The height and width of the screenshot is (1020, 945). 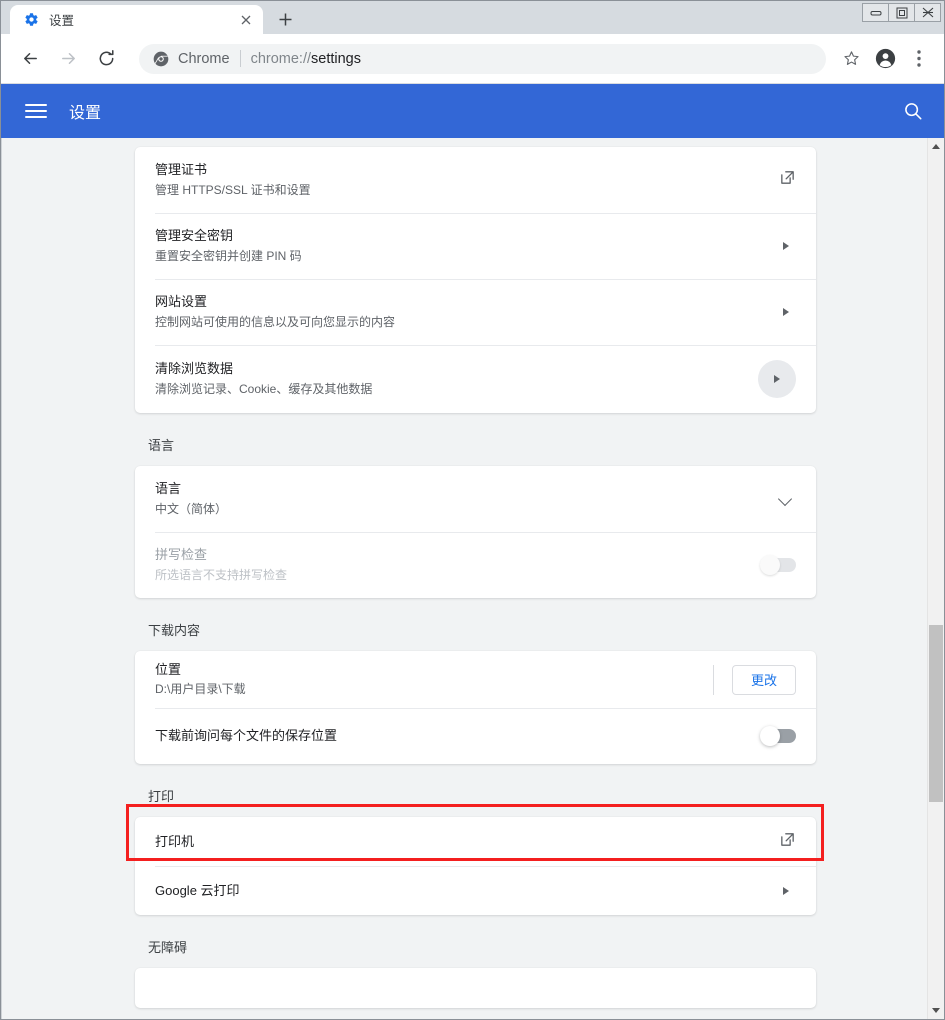 What do you see at coordinates (181, 555) in the screenshot?
I see `row-title: 拼写检查` at bounding box center [181, 555].